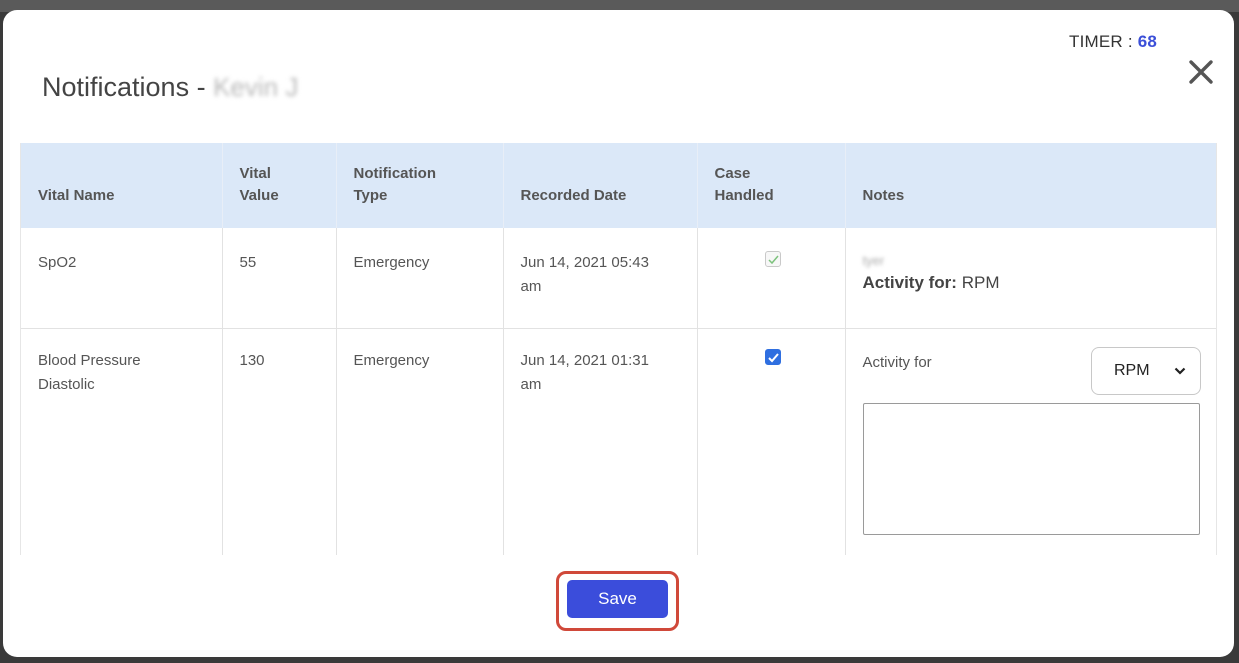 The width and height of the screenshot is (1239, 663). What do you see at coordinates (1031, 370) in the screenshot?
I see `activity-row: Activity for RPM` at bounding box center [1031, 370].